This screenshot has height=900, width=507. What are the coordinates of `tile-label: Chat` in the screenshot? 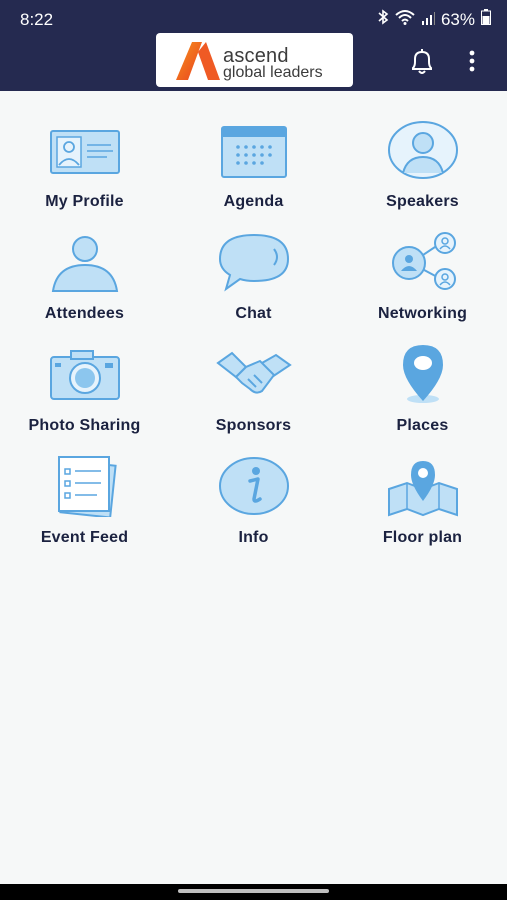 It's located at (253, 313).